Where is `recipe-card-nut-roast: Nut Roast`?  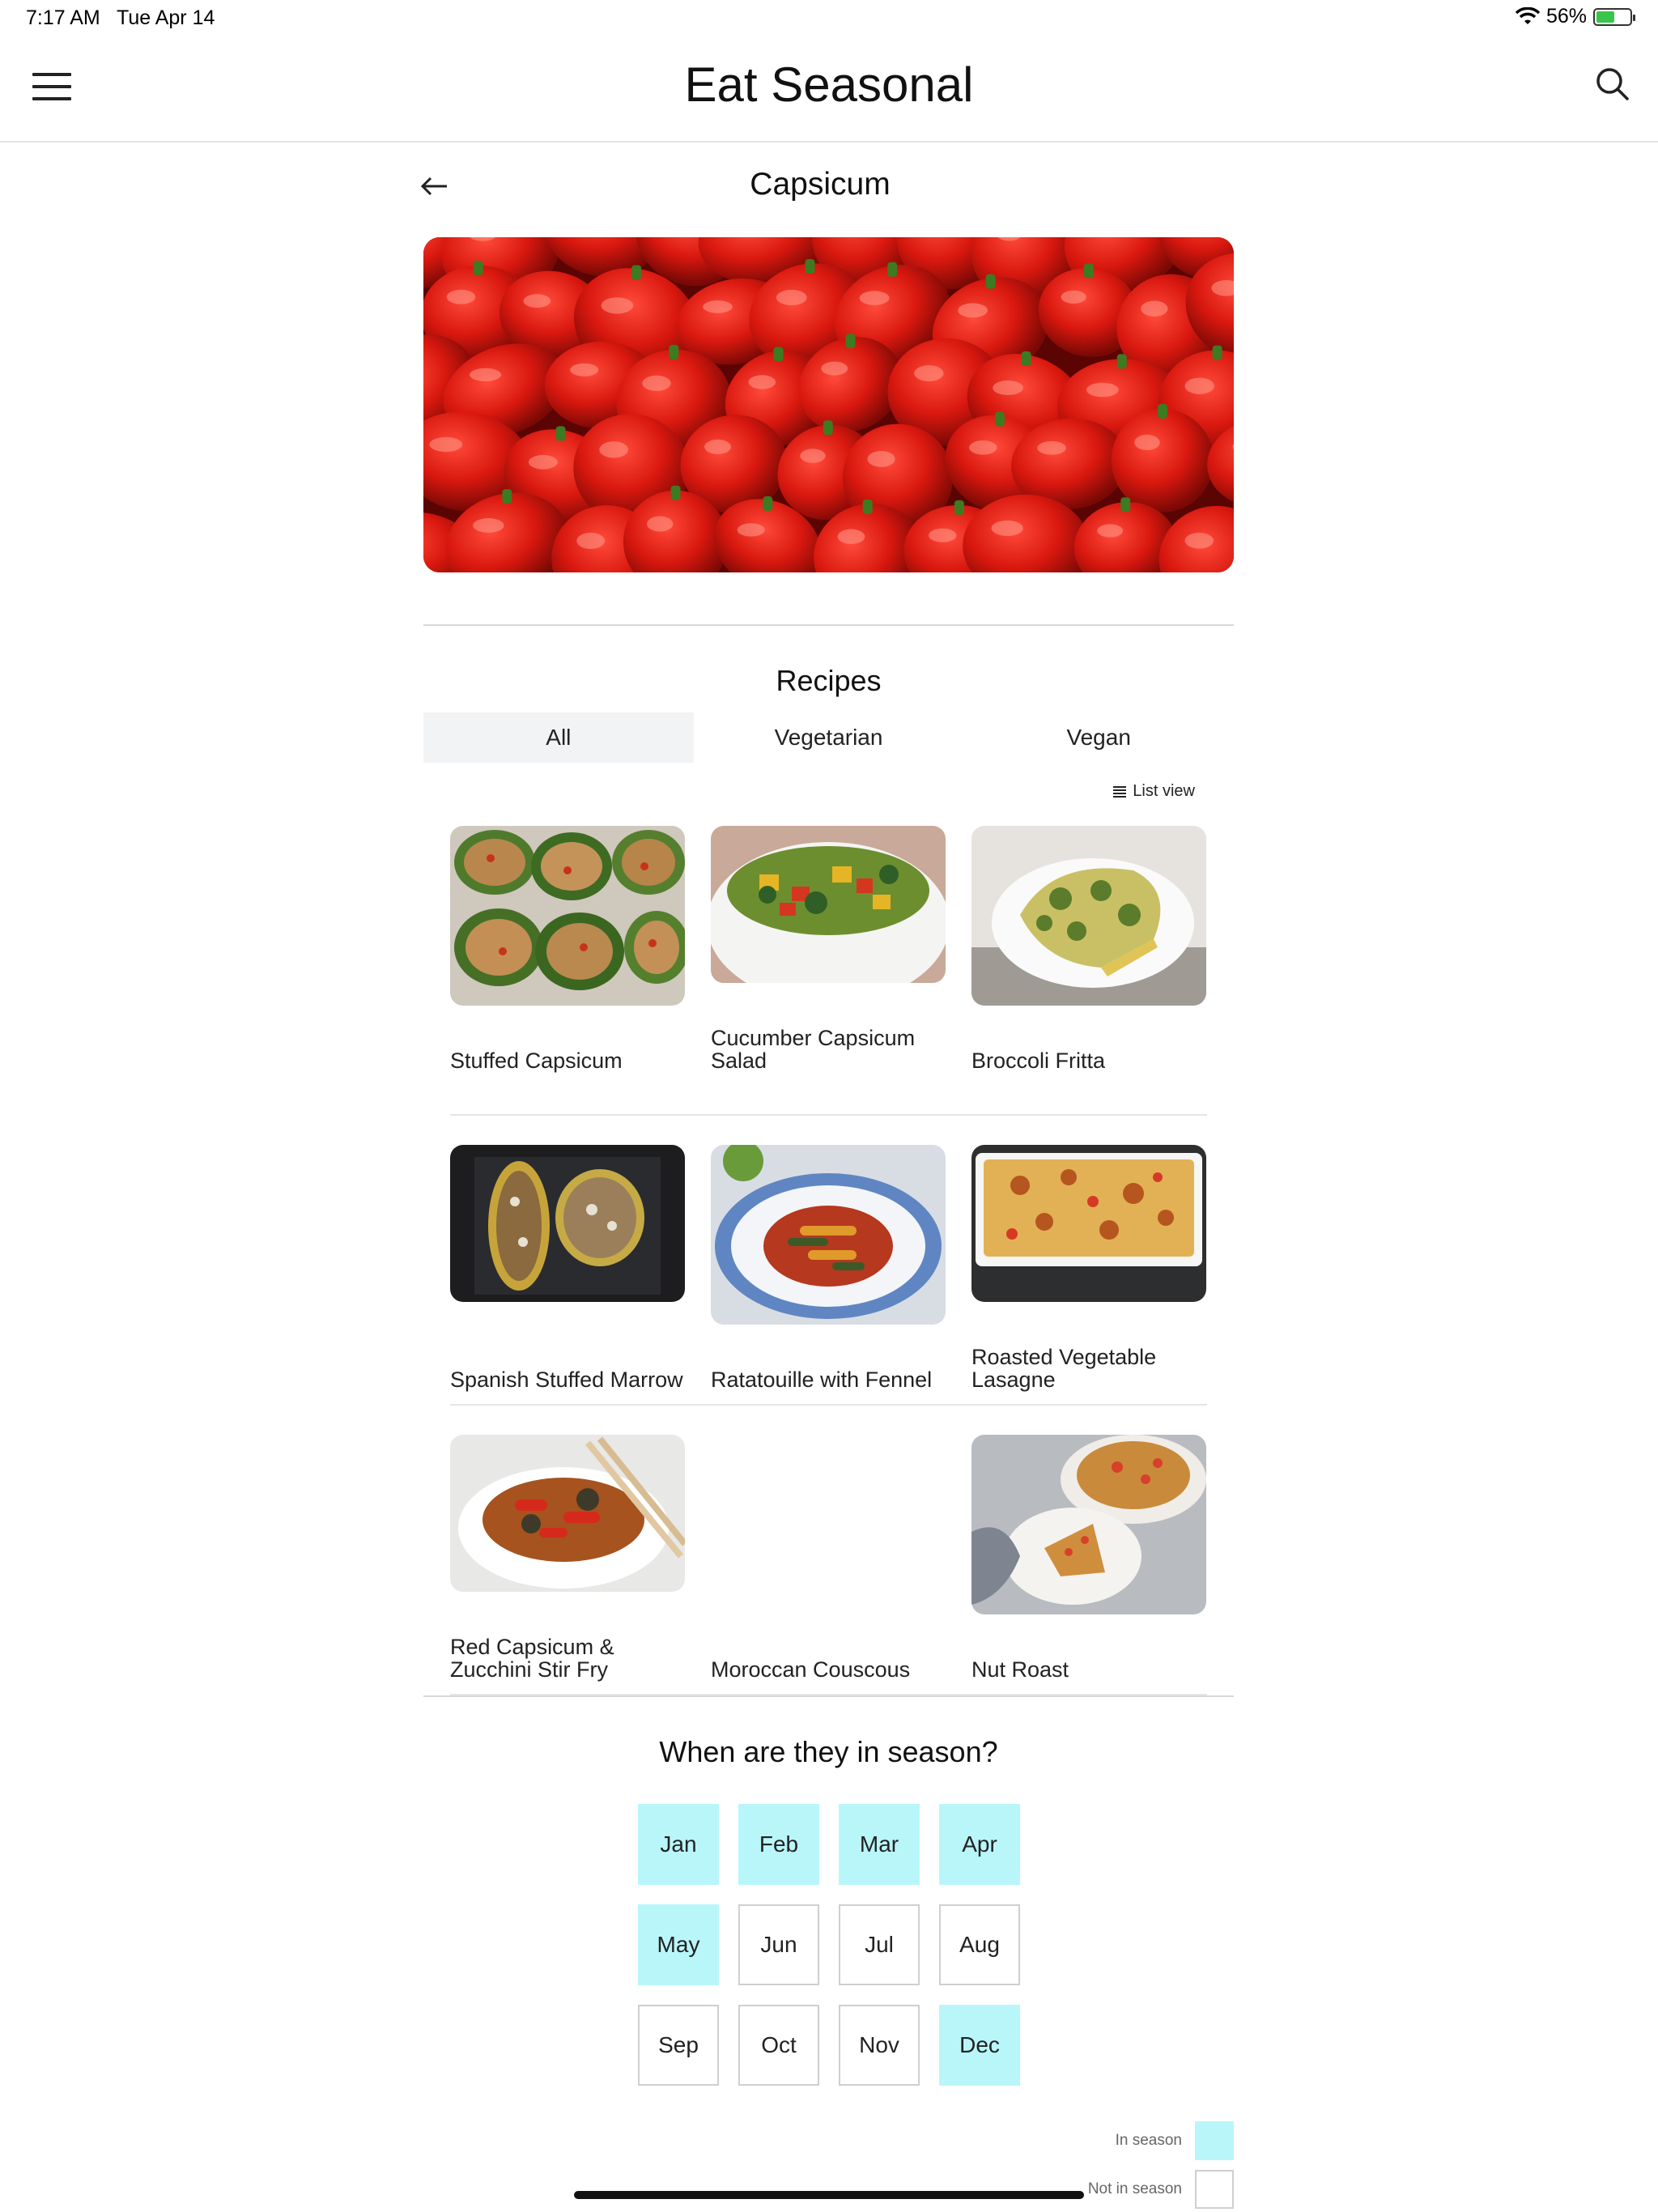
recipe-card-nut-roast: Nut Roast is located at coordinates (1088, 1569).